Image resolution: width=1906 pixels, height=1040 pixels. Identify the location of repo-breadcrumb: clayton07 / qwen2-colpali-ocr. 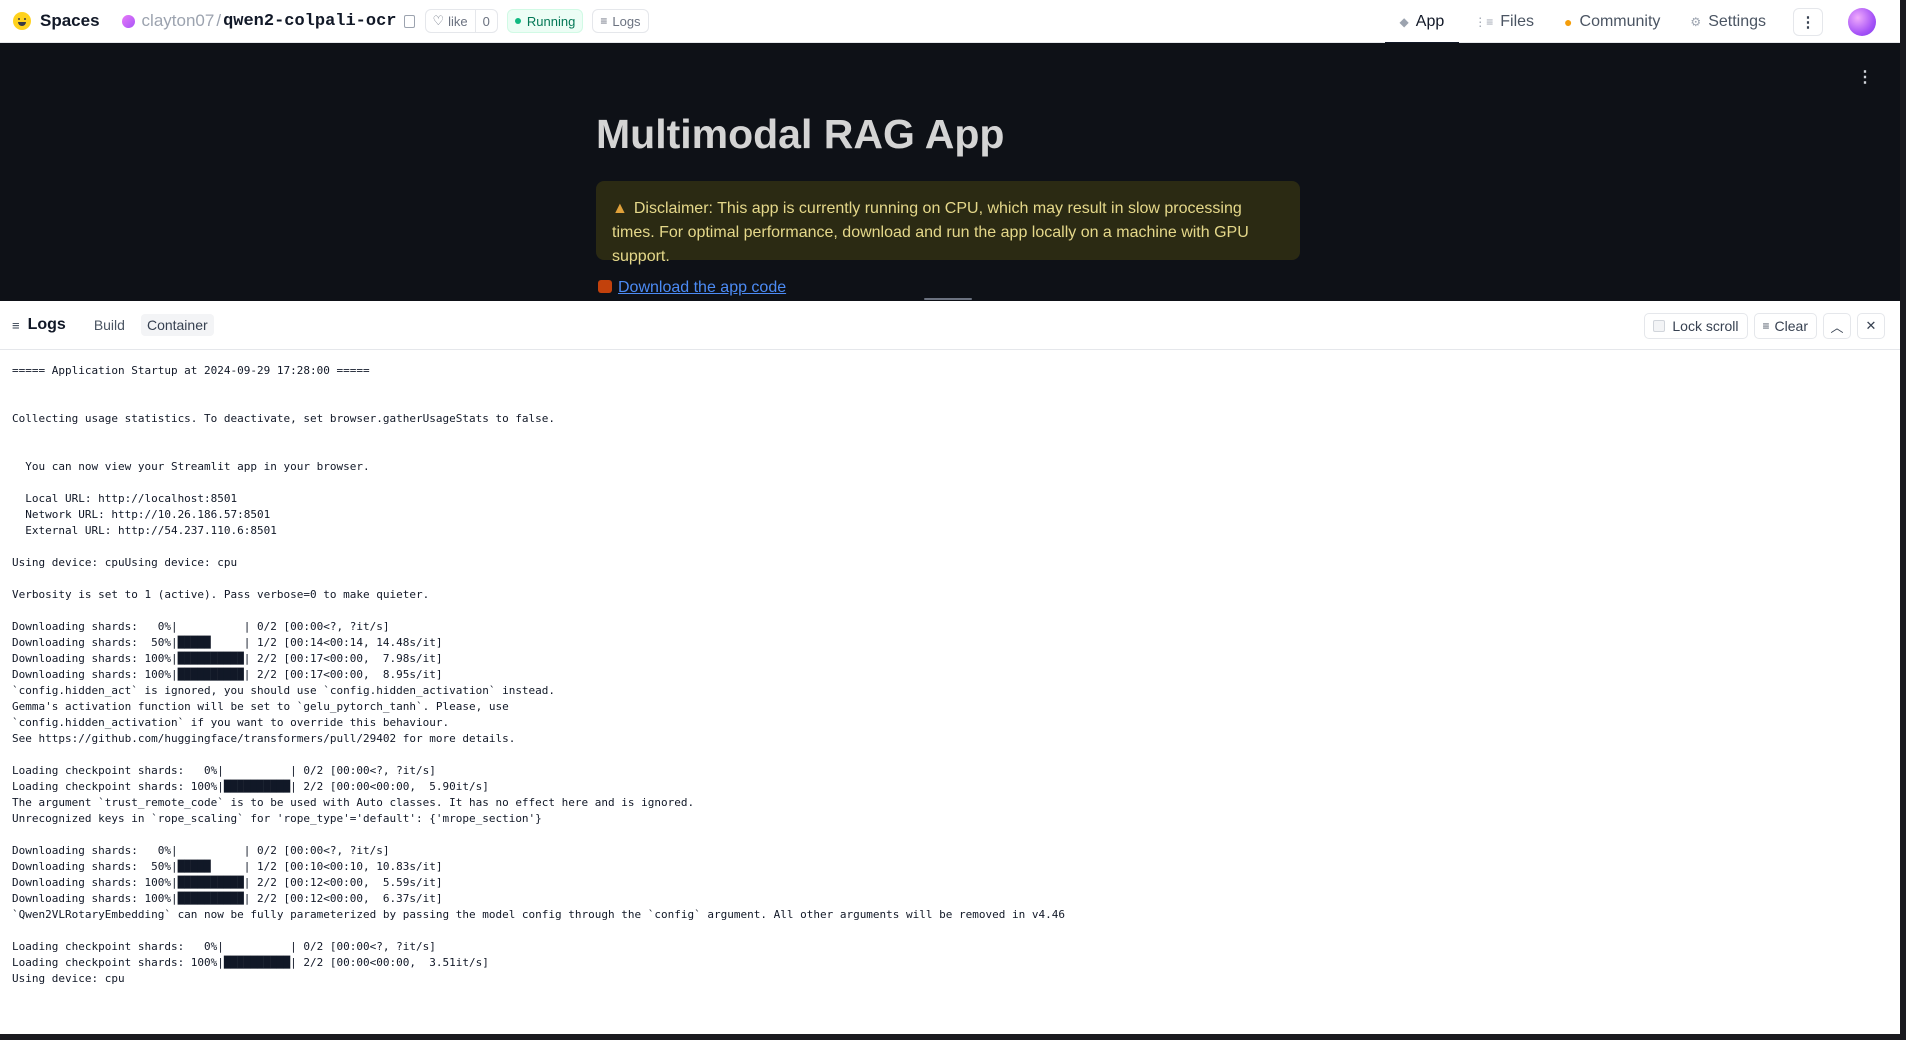
(268, 21).